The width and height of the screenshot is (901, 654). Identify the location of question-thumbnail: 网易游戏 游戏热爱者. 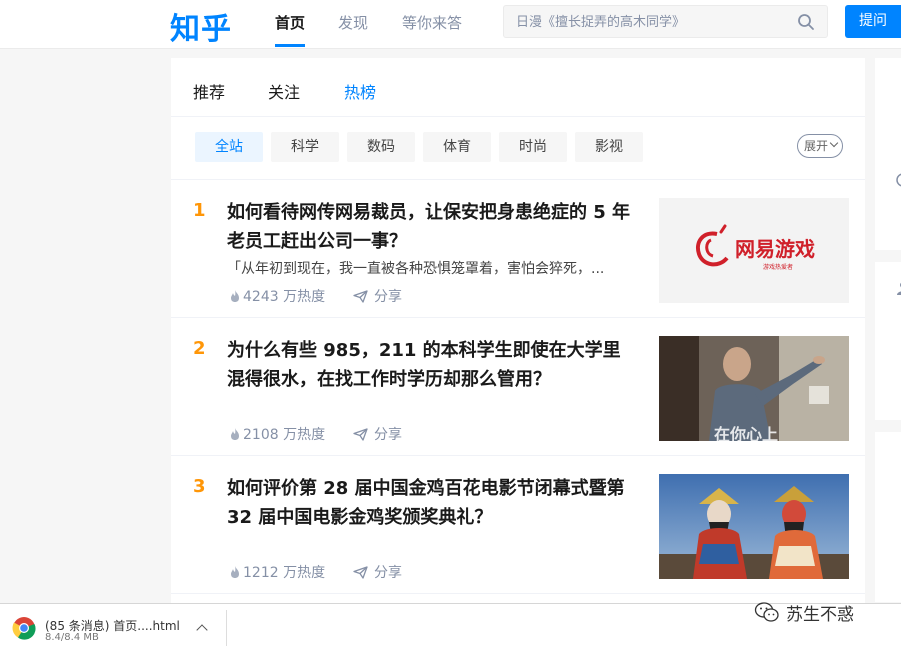
(754, 250).